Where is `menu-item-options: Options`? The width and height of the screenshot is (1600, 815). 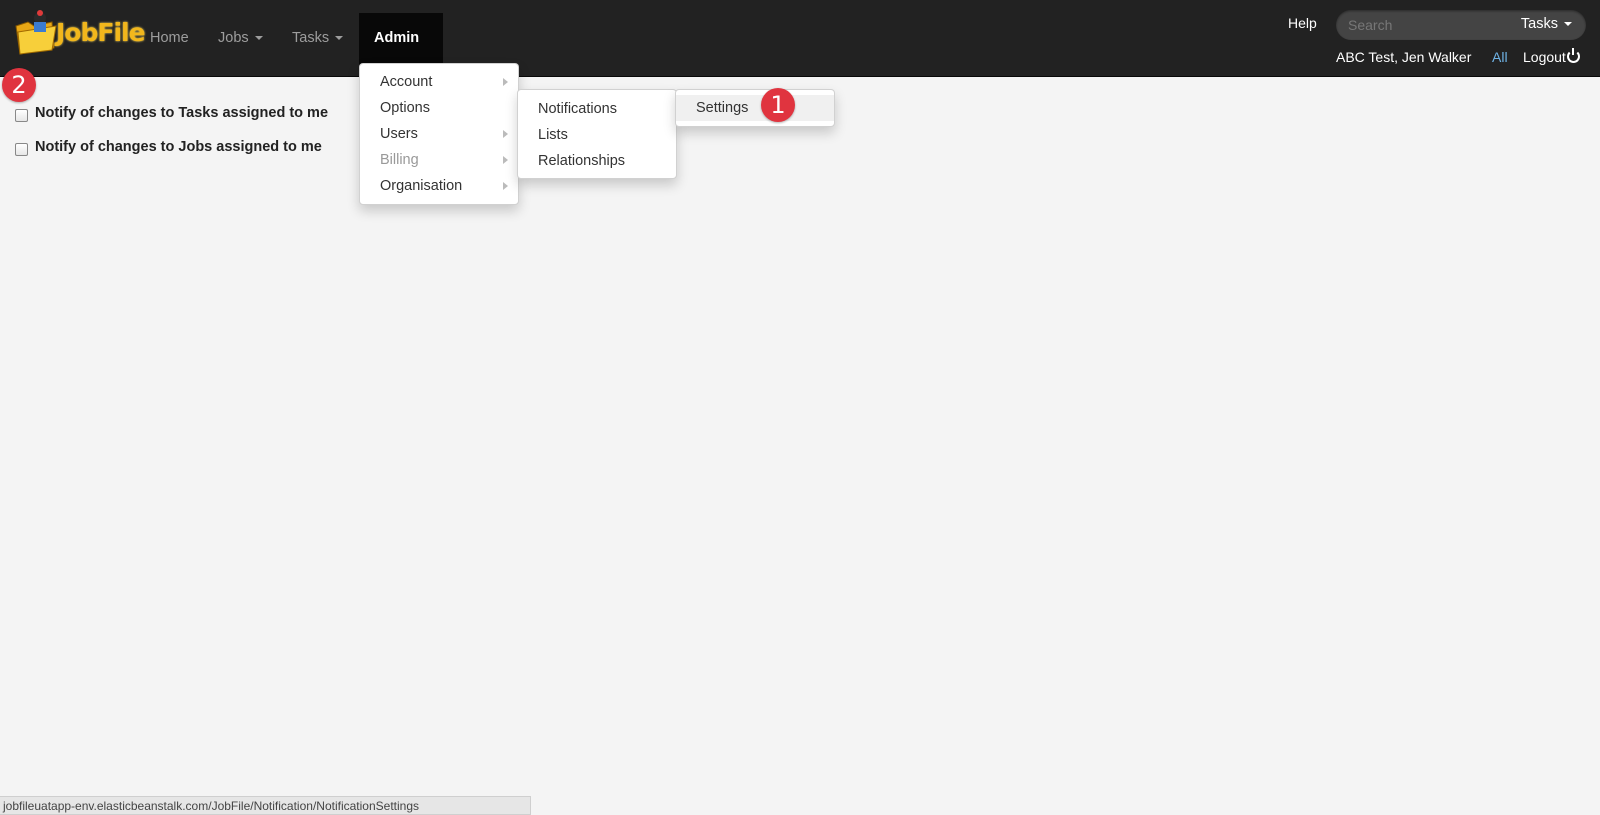 menu-item-options: Options is located at coordinates (439, 108).